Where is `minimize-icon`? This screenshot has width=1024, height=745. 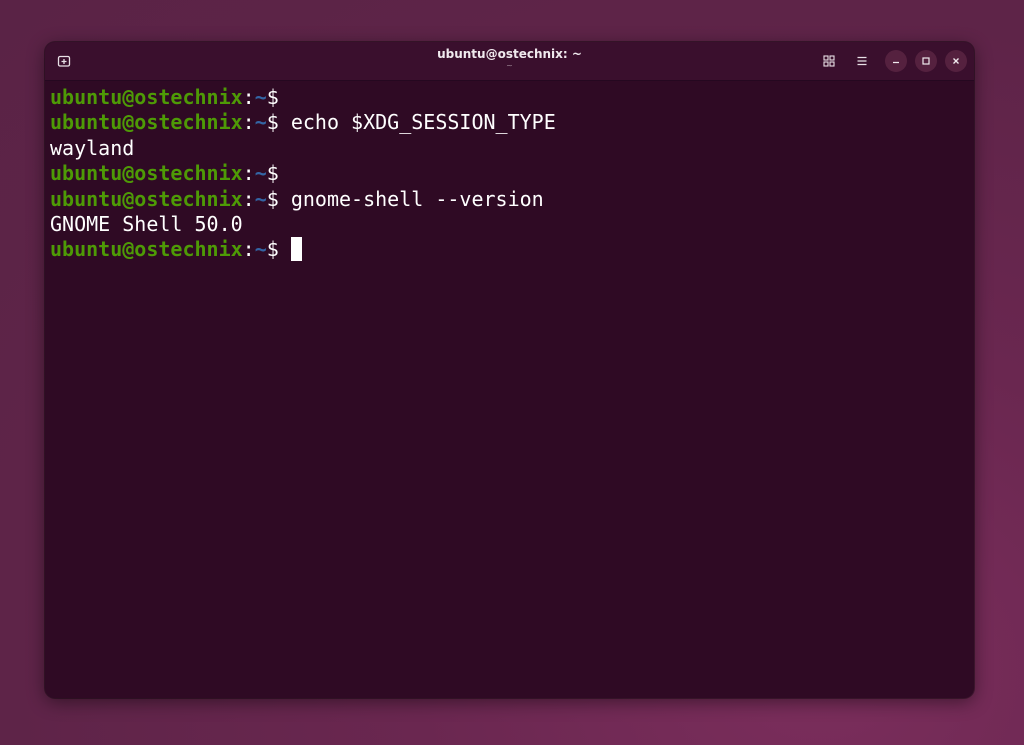
minimize-icon is located at coordinates (896, 62).